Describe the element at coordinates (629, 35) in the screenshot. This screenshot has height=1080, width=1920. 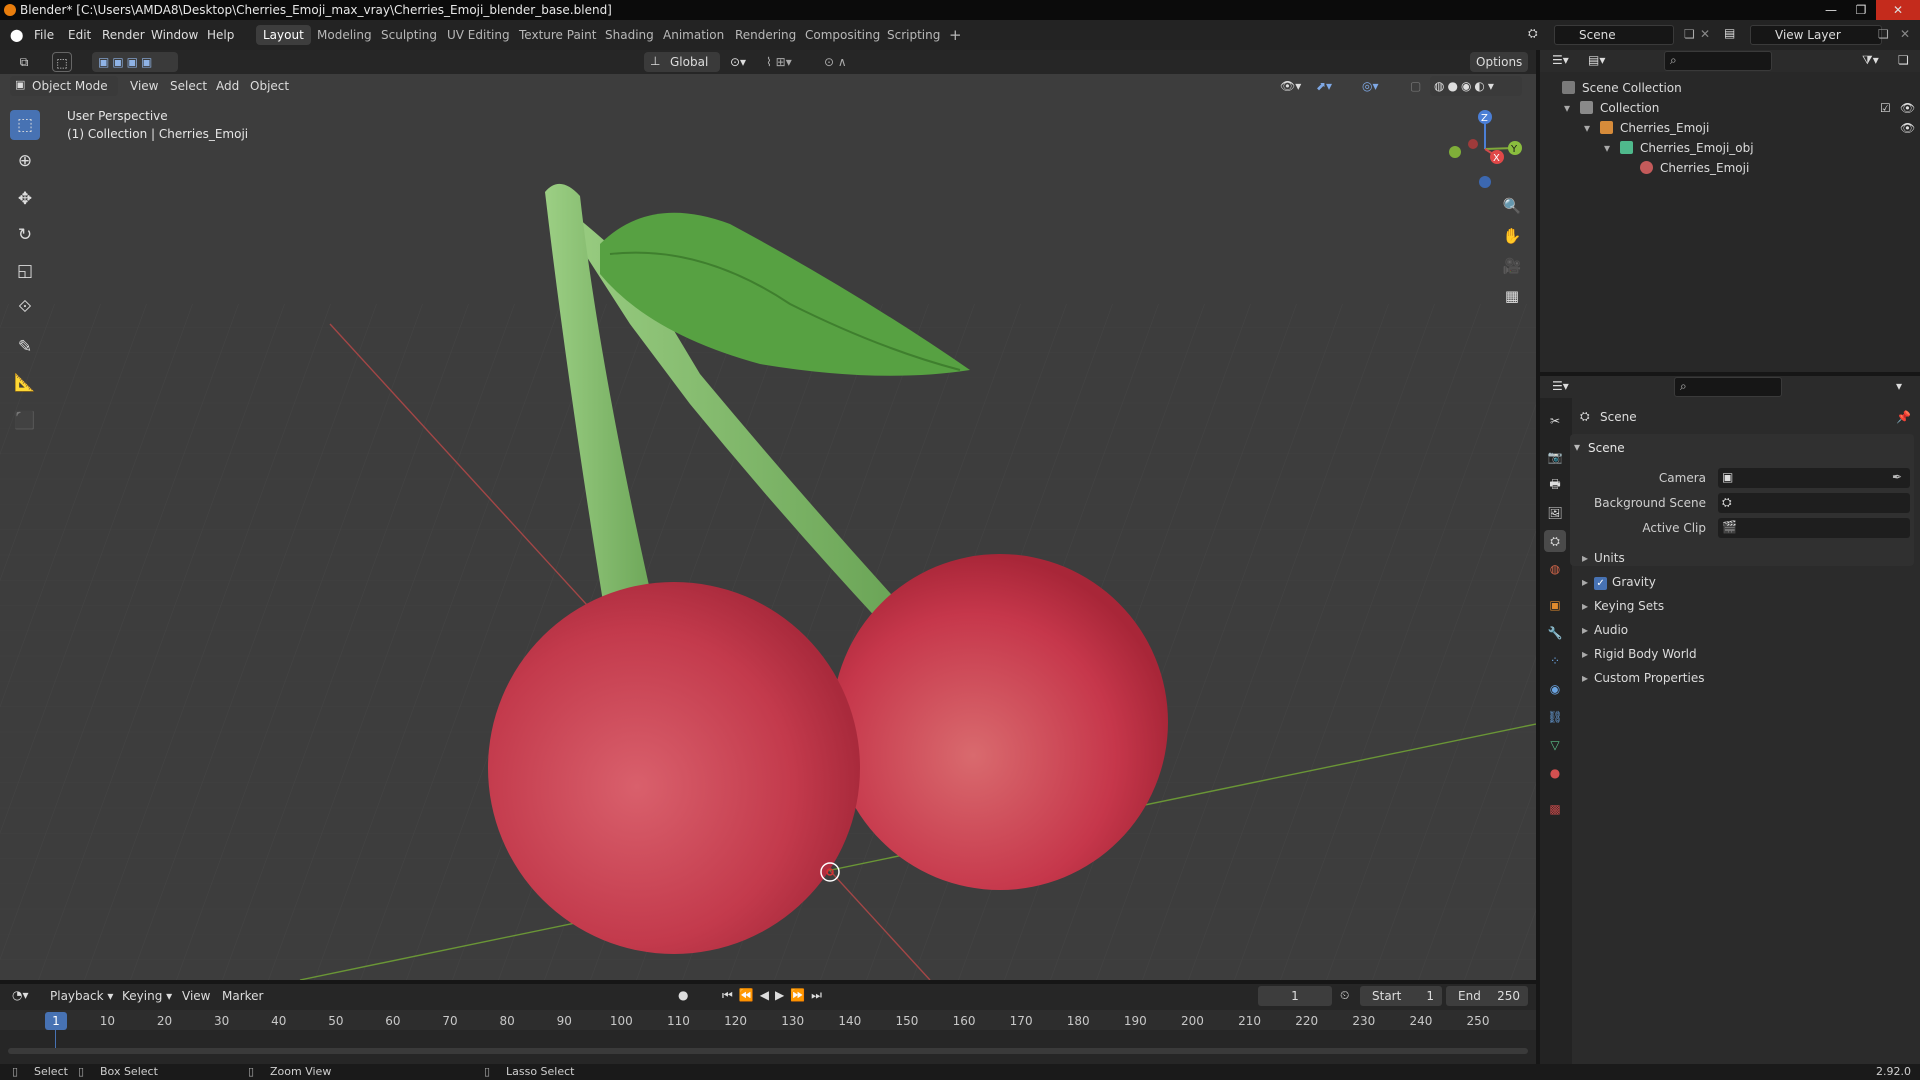
I see `tab-shading: Shading` at that location.